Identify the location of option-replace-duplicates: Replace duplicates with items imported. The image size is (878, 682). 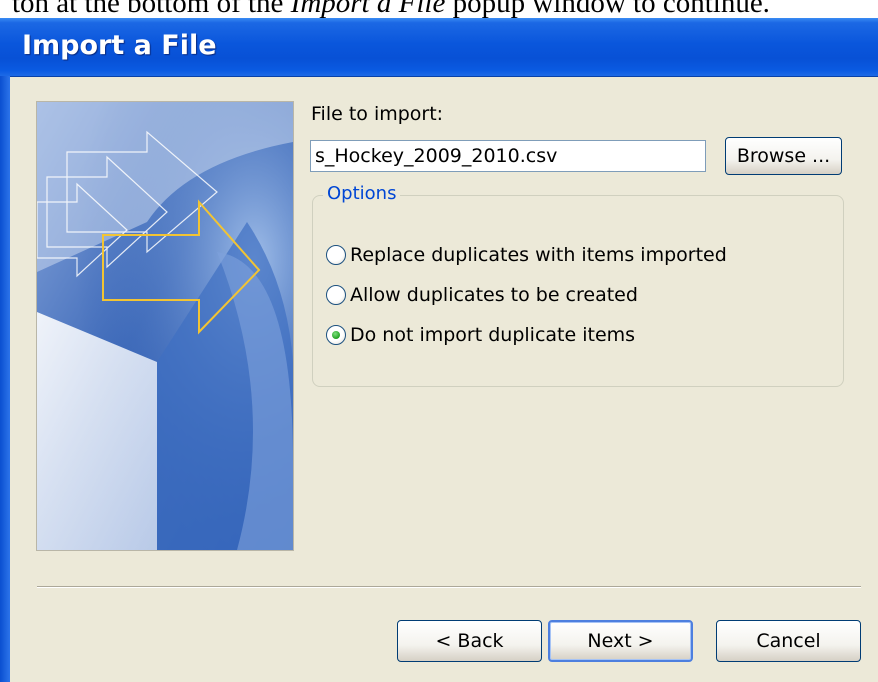
(526, 255).